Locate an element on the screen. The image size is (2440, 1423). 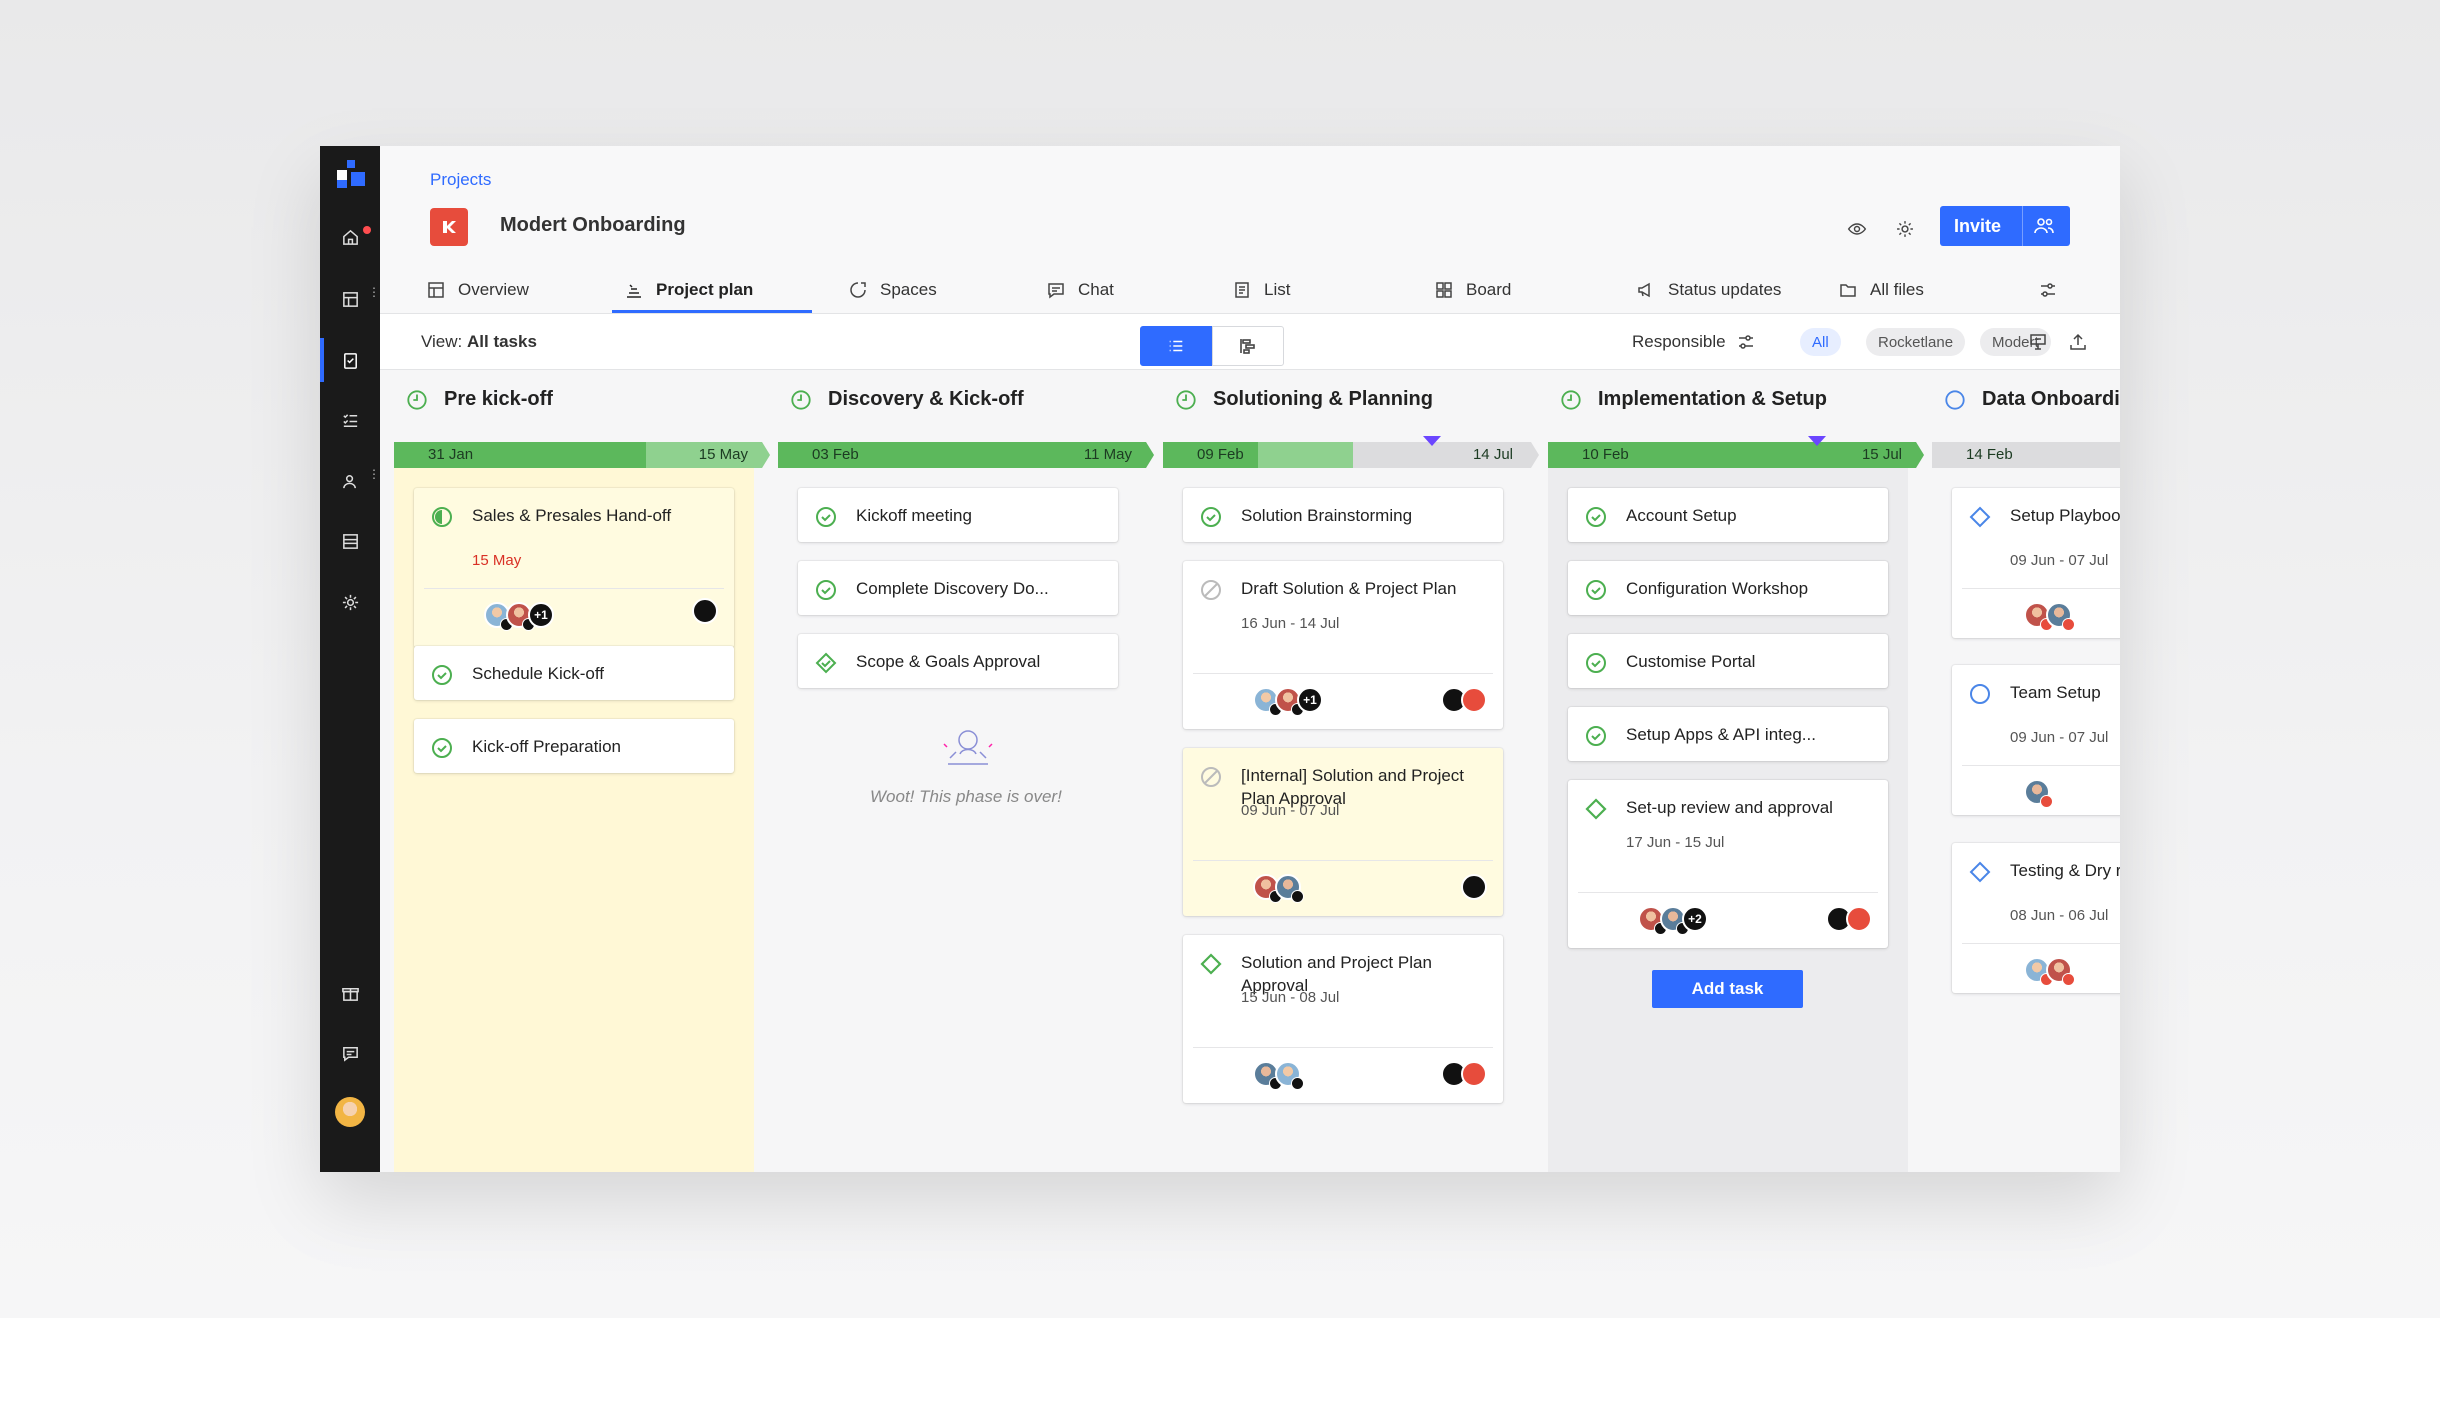
task-card: Solution Brainstorming is located at coordinates (1343, 515).